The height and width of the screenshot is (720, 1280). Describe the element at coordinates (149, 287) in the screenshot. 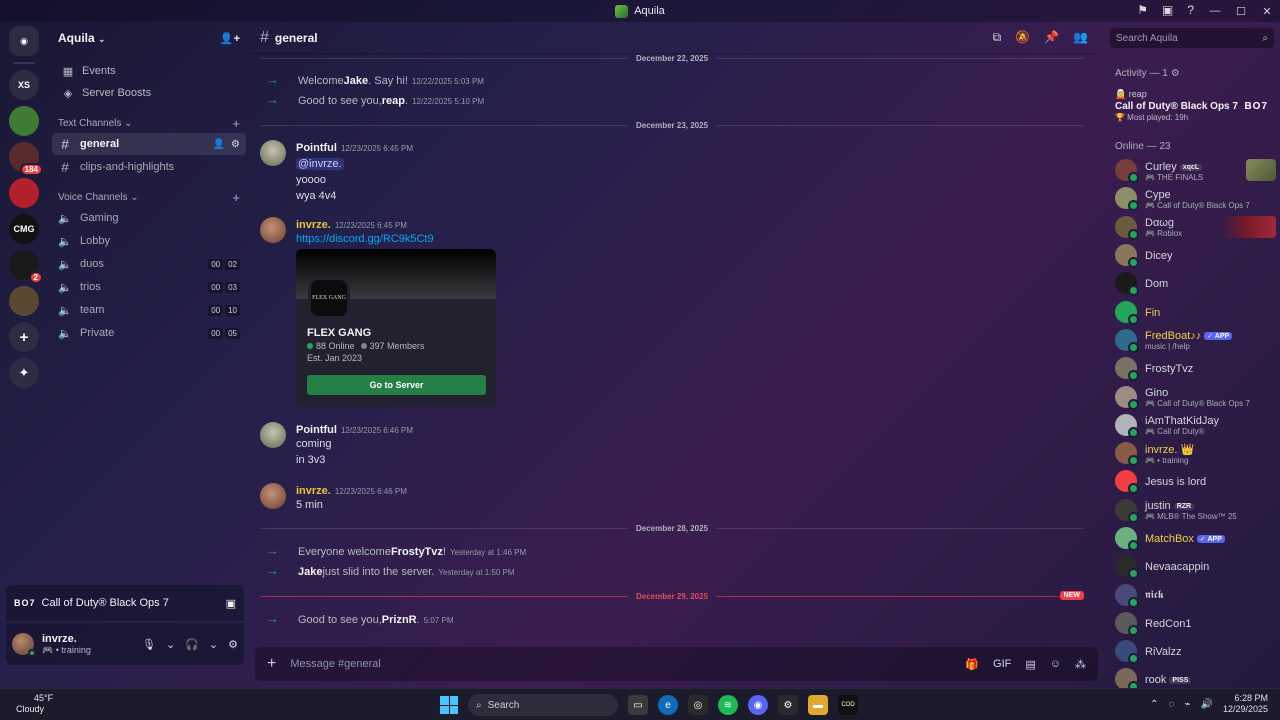

I see `voice-channel-trios: 🔈 trios 00 03` at that location.